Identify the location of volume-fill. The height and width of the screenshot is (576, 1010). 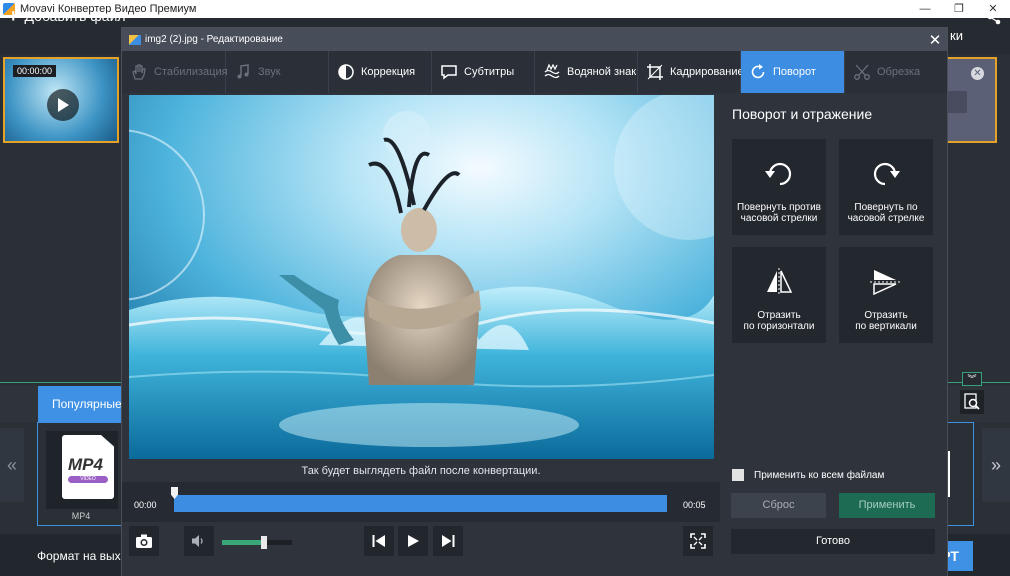
(243, 542).